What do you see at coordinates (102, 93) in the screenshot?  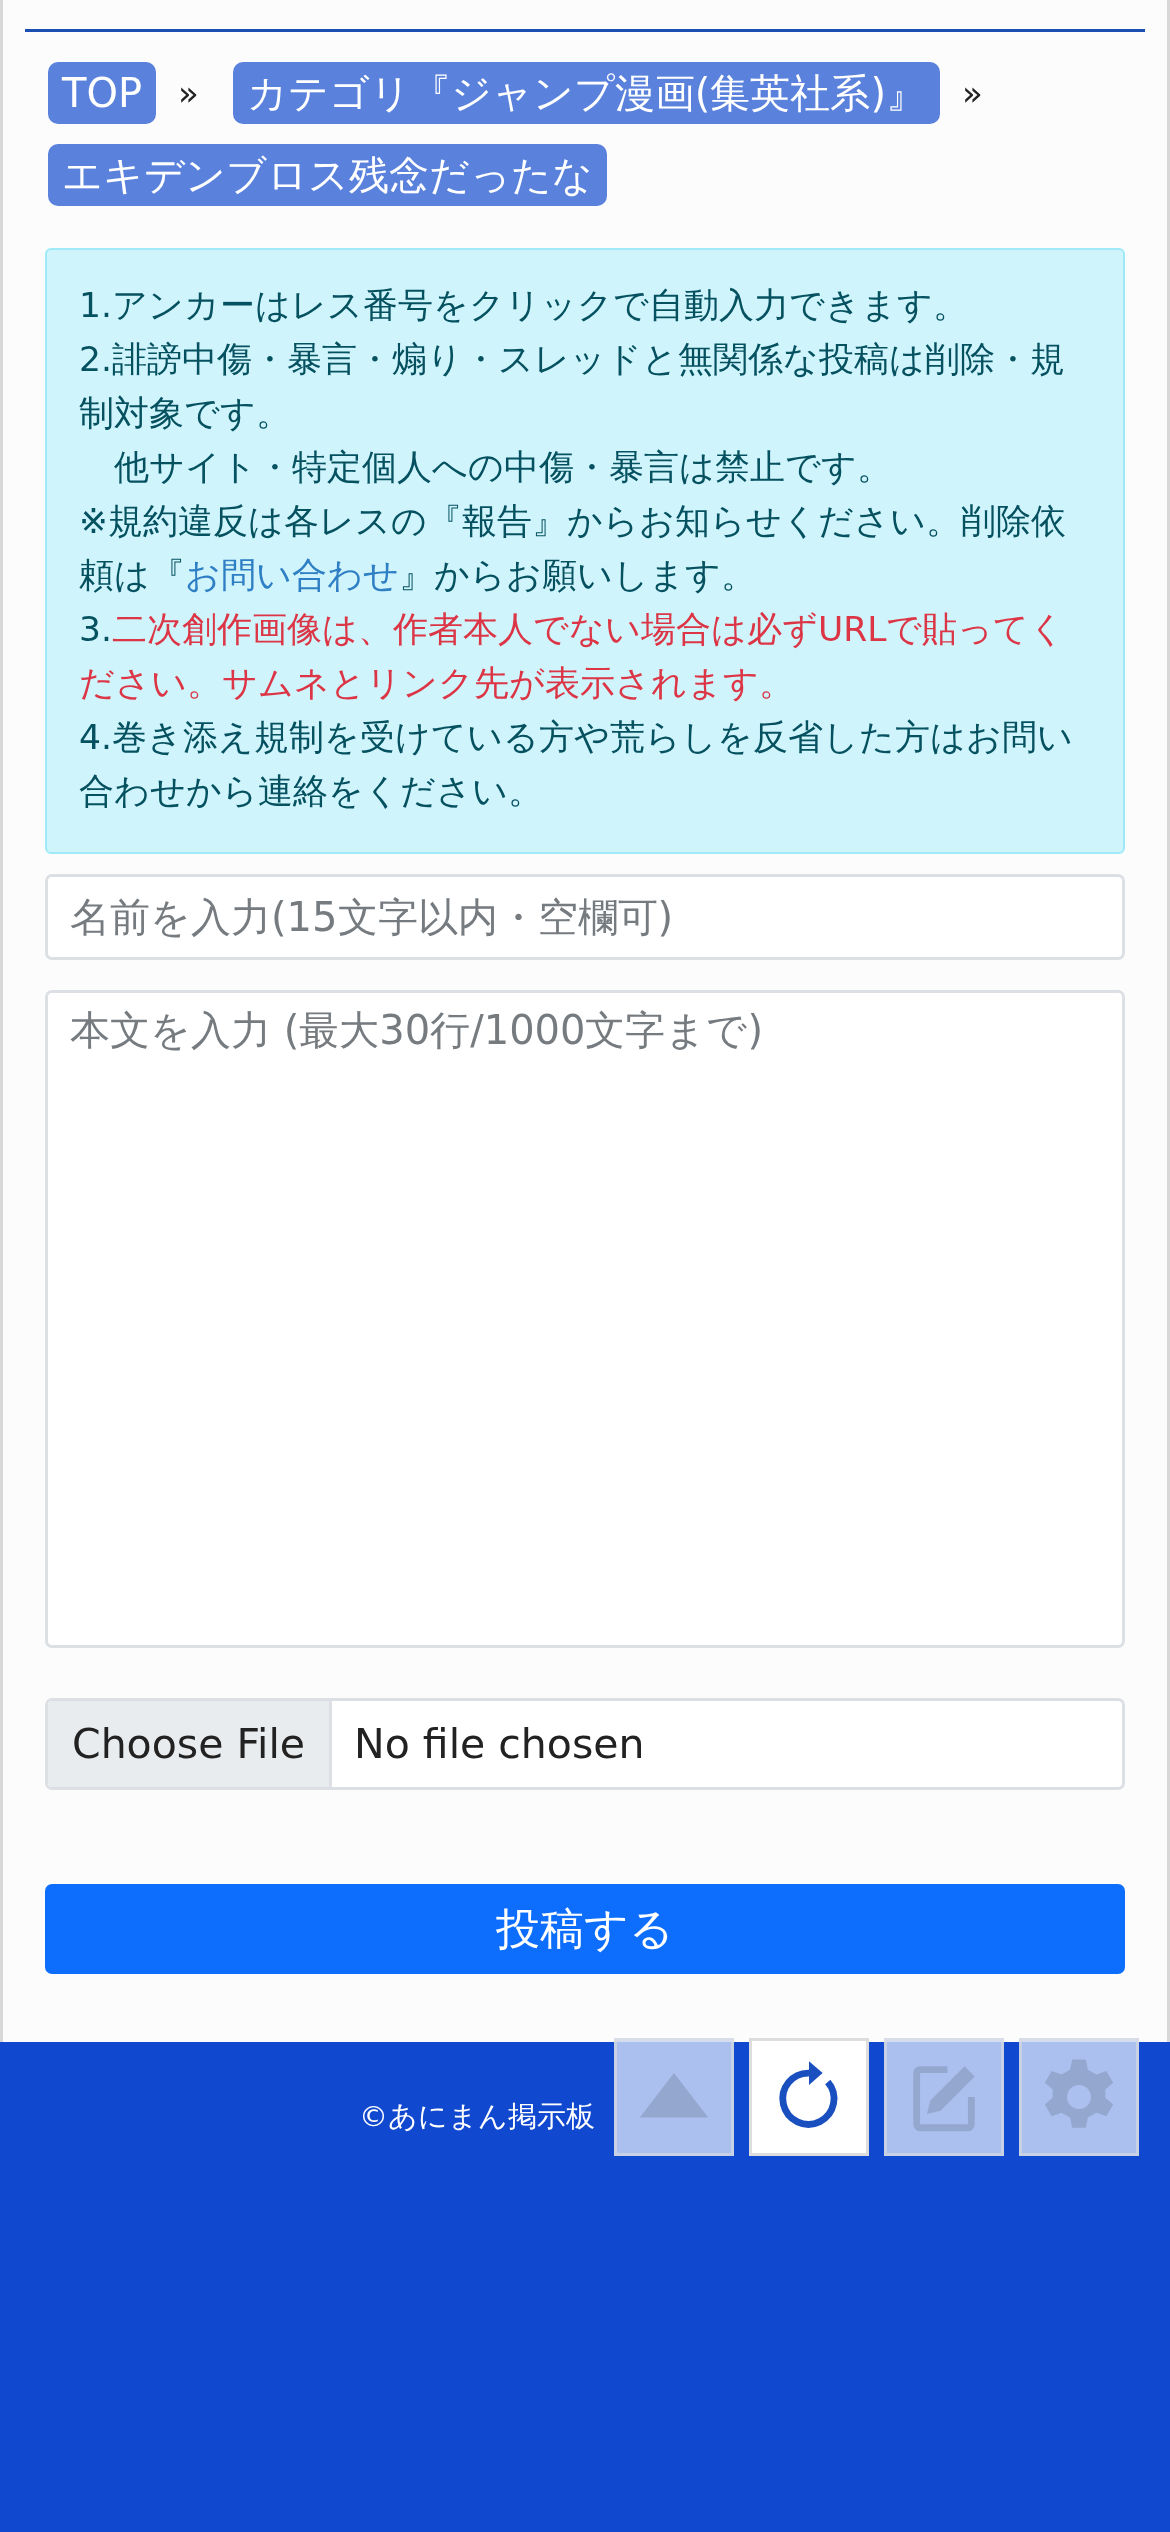 I see `breadcrumb-link: TOP` at bounding box center [102, 93].